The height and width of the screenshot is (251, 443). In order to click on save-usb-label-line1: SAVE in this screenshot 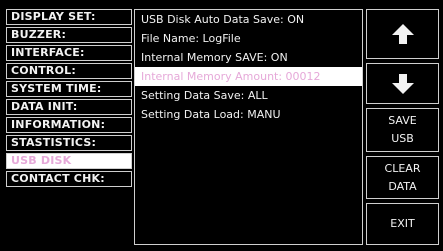, I will do `click(402, 120)`.